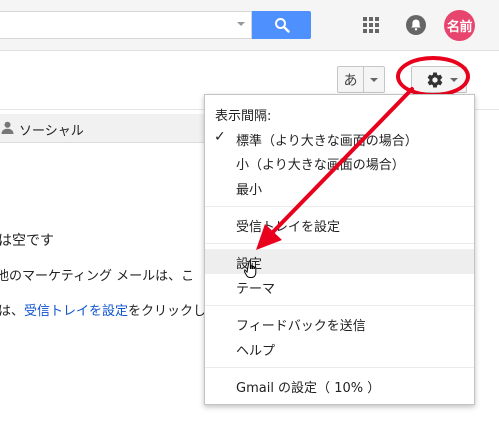  I want to click on hand-cursor-icon, so click(250, 269).